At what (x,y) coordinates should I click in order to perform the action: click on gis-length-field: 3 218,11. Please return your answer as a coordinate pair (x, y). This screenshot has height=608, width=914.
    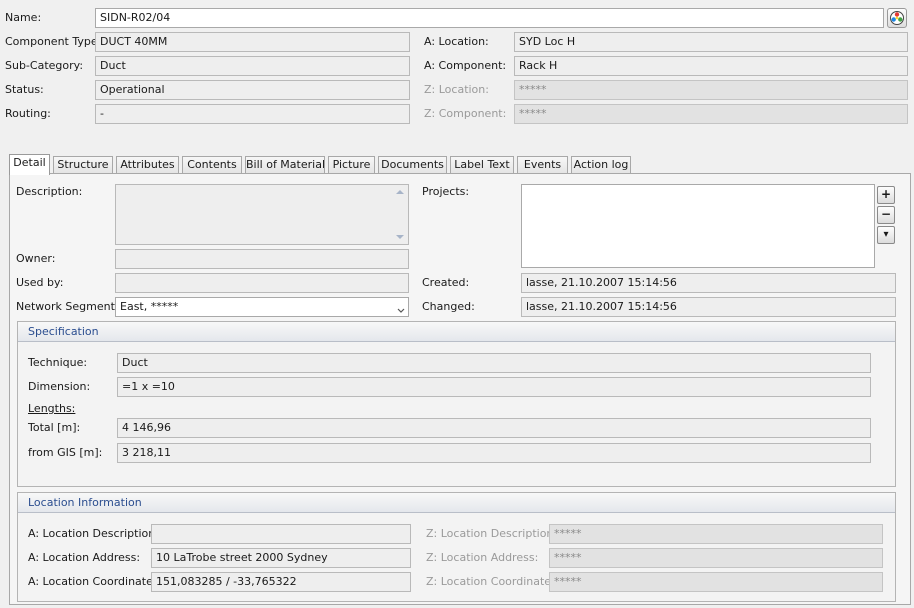
    Looking at the image, I should click on (494, 453).